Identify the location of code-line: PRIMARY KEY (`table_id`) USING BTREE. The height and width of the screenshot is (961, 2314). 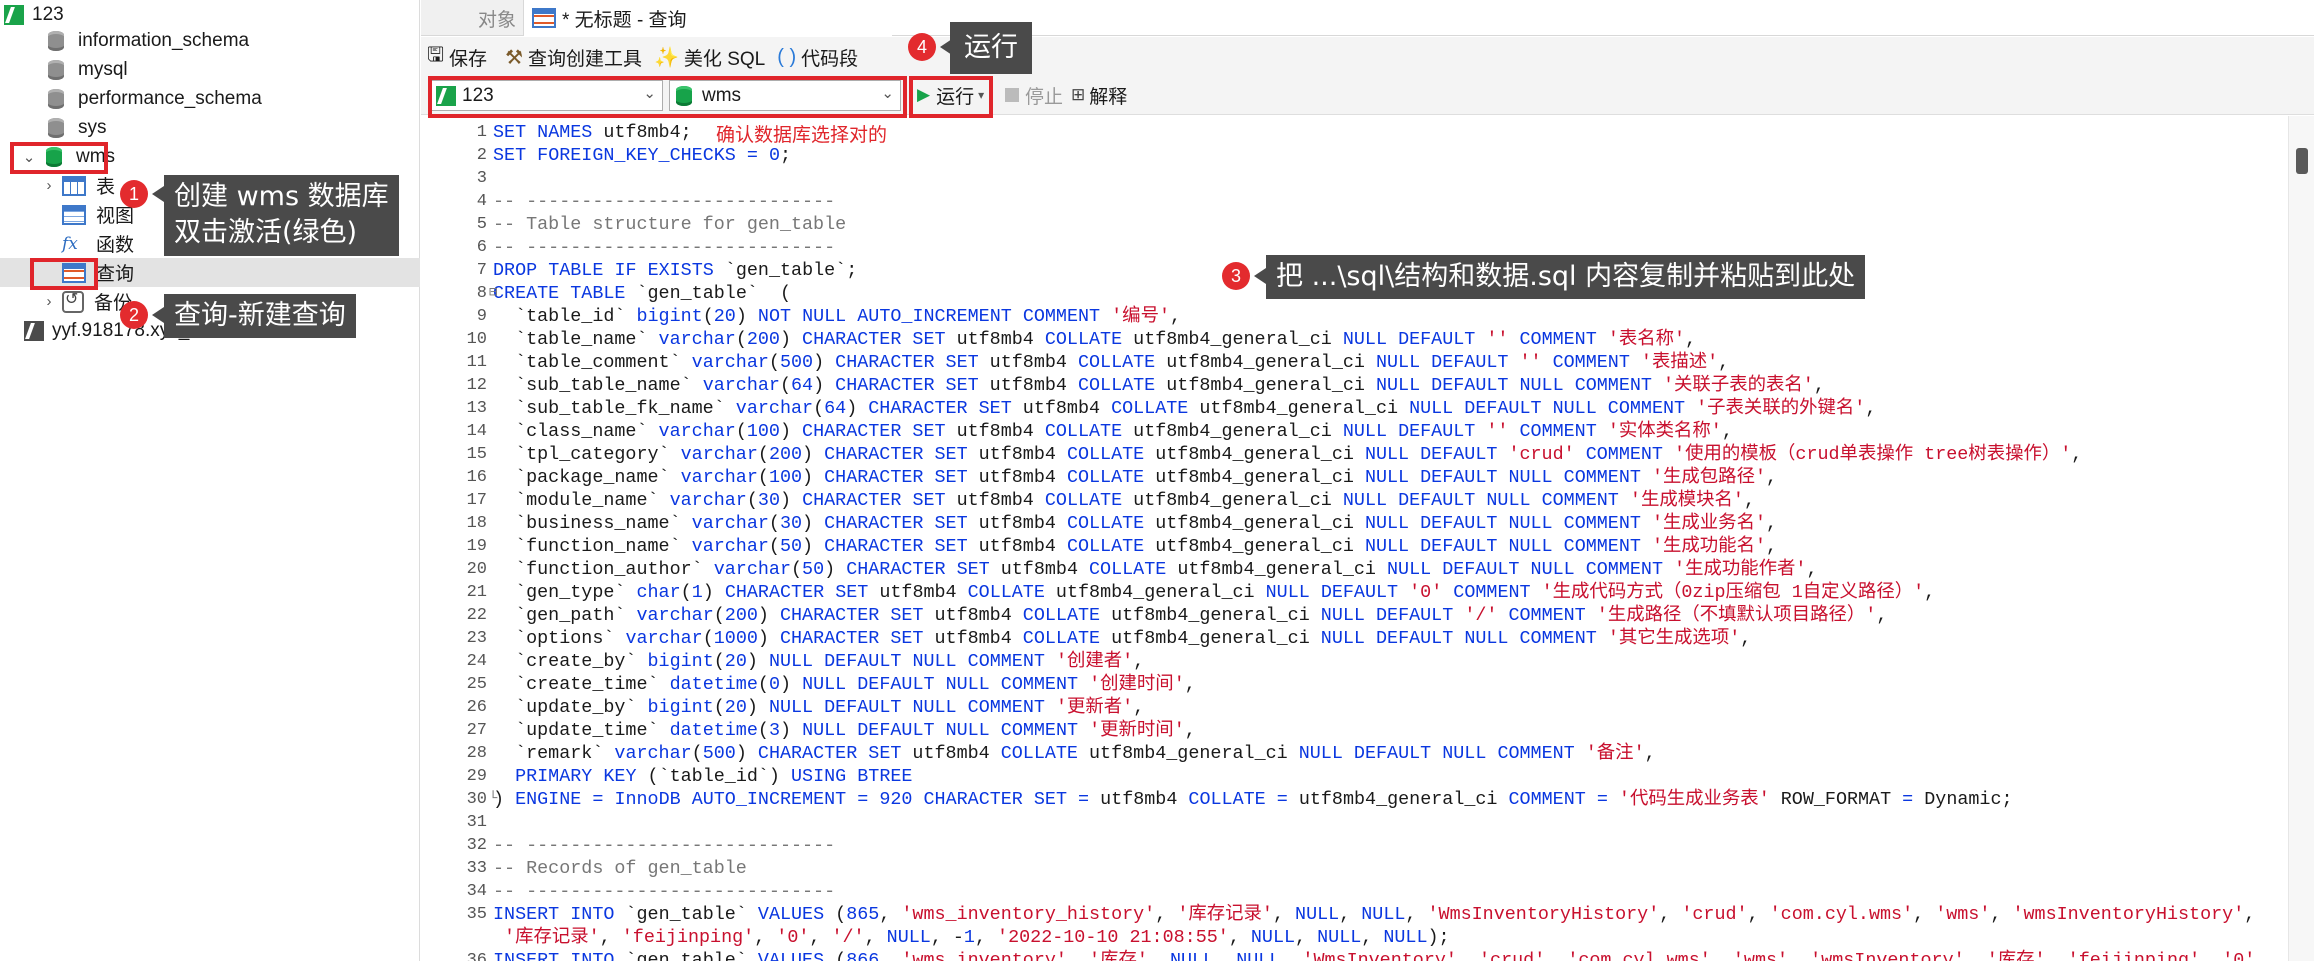
(702, 776).